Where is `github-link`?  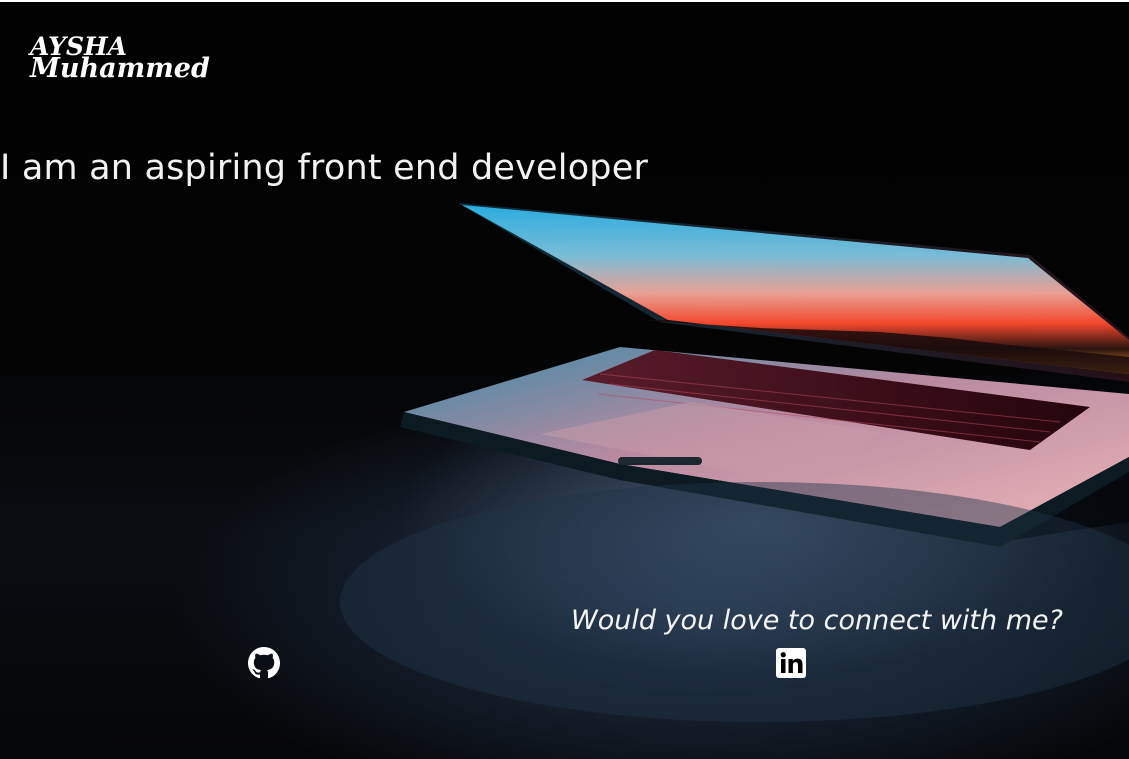
github-link is located at coordinates (264, 663).